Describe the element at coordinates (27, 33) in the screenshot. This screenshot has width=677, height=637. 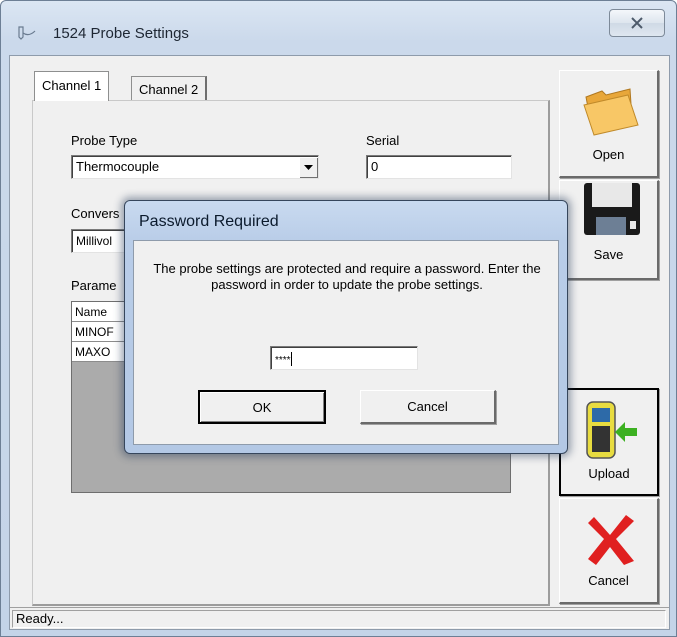
I see `probe-app-icon` at that location.